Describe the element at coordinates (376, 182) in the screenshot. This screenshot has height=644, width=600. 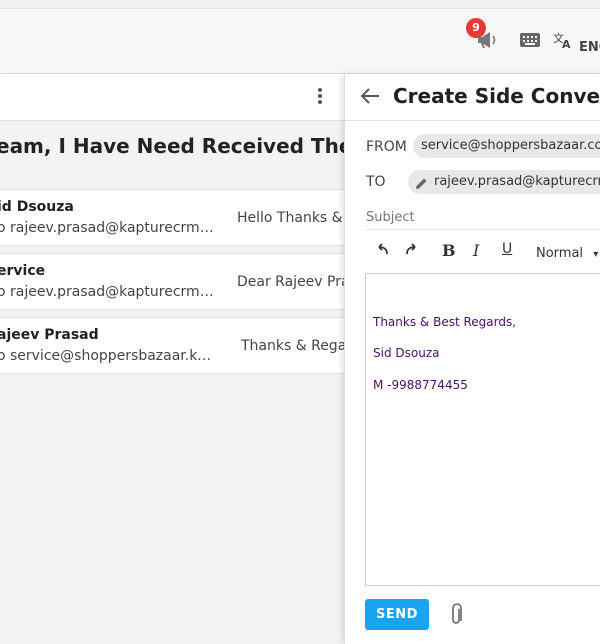
I see `to-label: TO` at that location.